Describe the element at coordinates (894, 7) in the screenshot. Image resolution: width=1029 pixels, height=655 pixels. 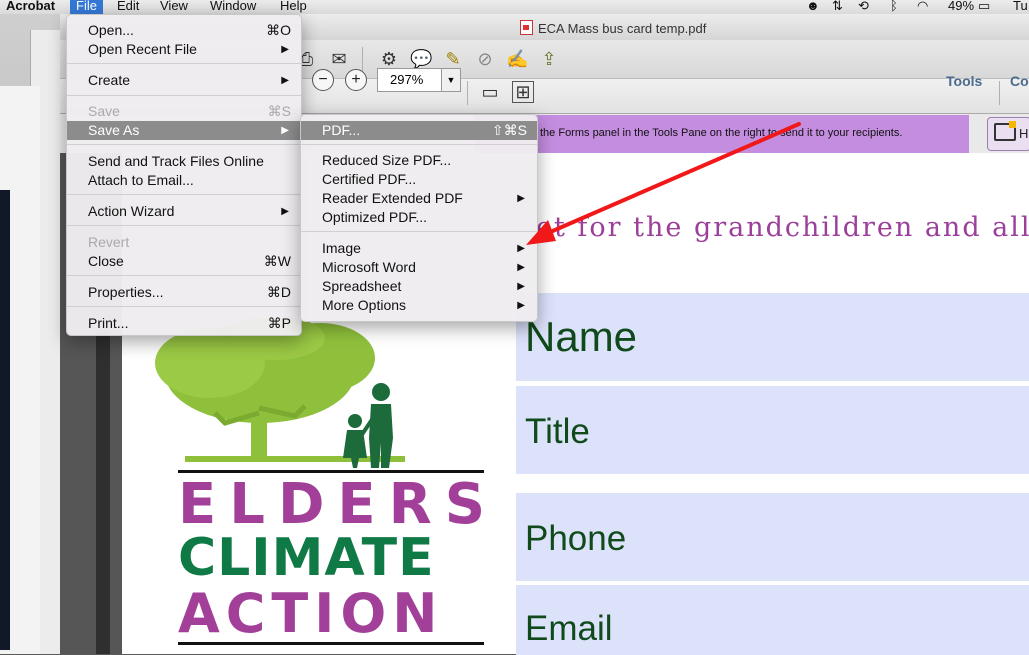
I see `bluetooth-icon: ᛒ` at that location.